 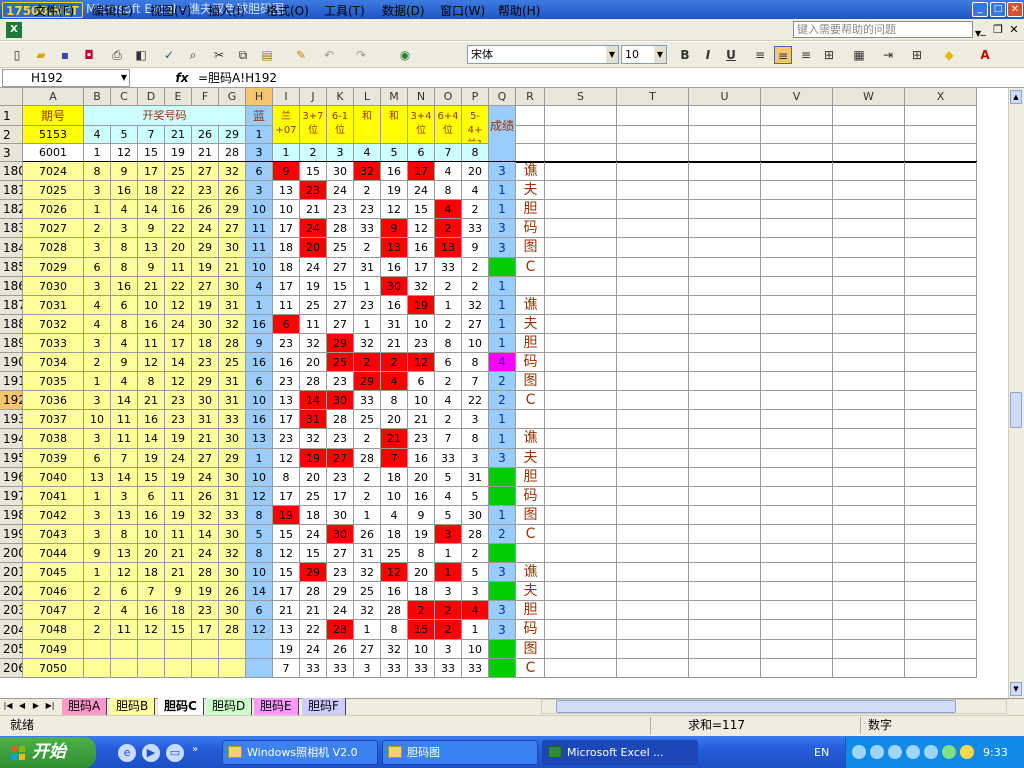 What do you see at coordinates (286, 668) in the screenshot?
I see `formula-cell: 7` at bounding box center [286, 668].